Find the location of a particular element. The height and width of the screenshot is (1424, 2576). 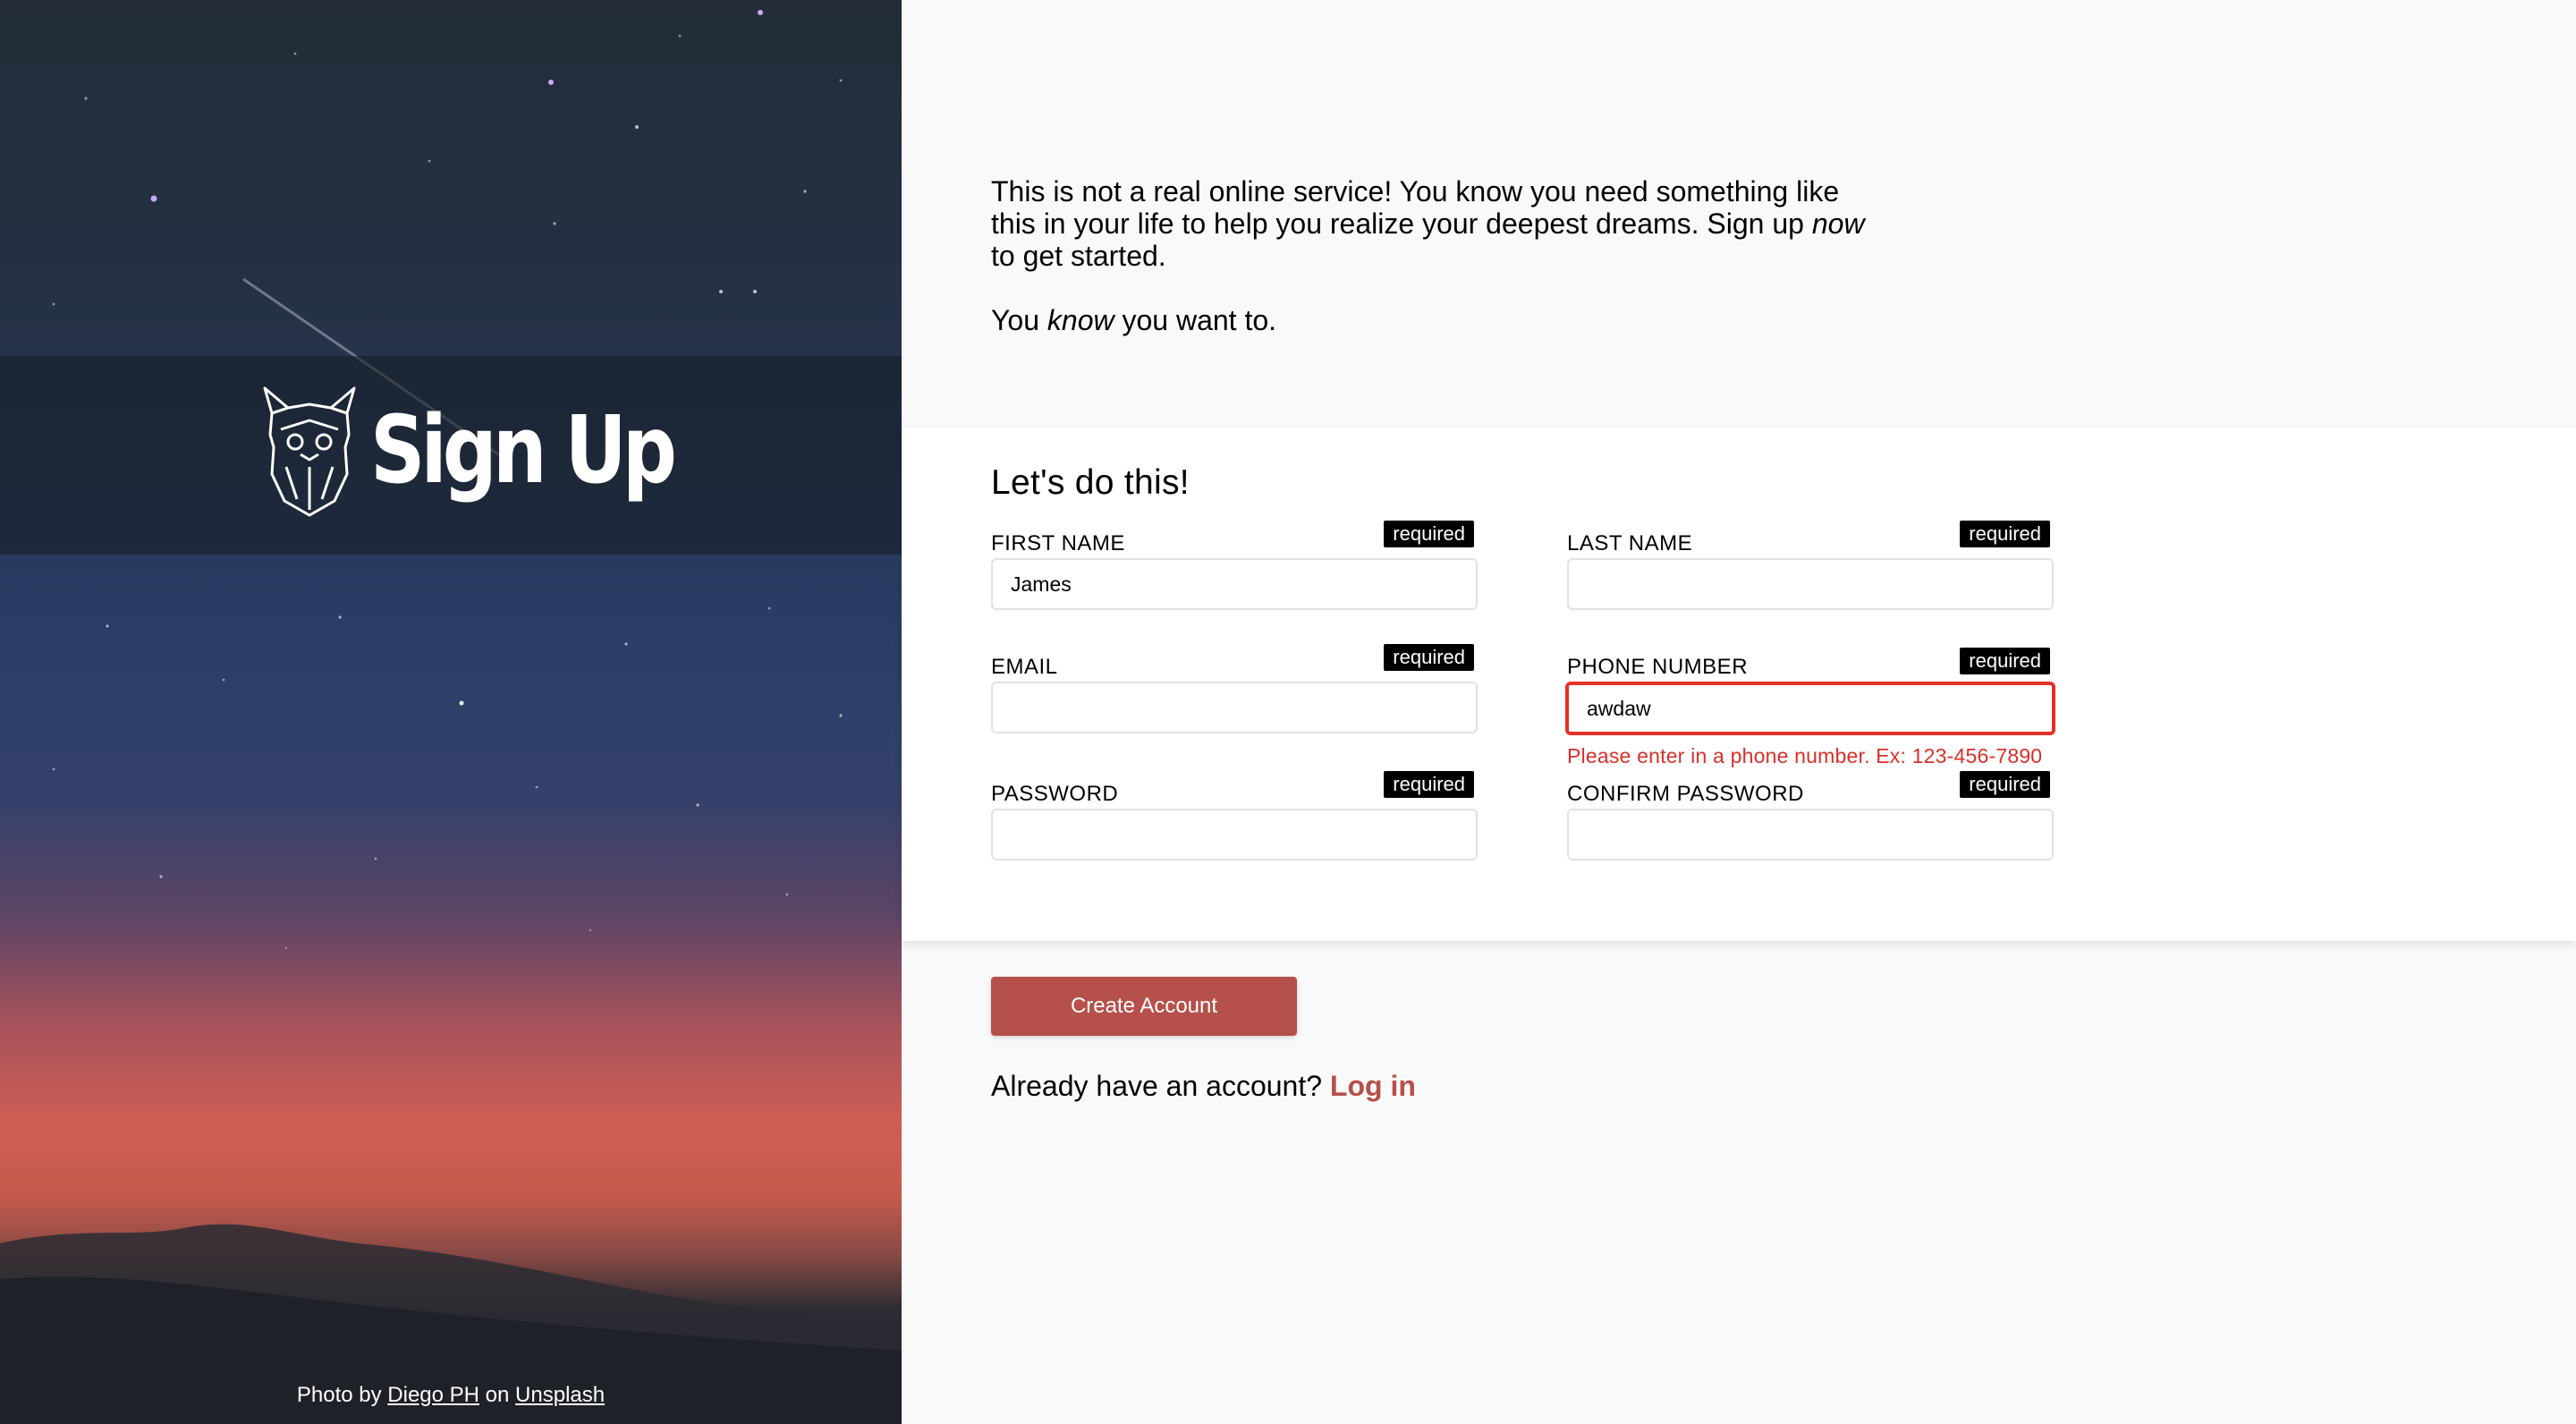

first-name-input is located at coordinates (1234, 584).